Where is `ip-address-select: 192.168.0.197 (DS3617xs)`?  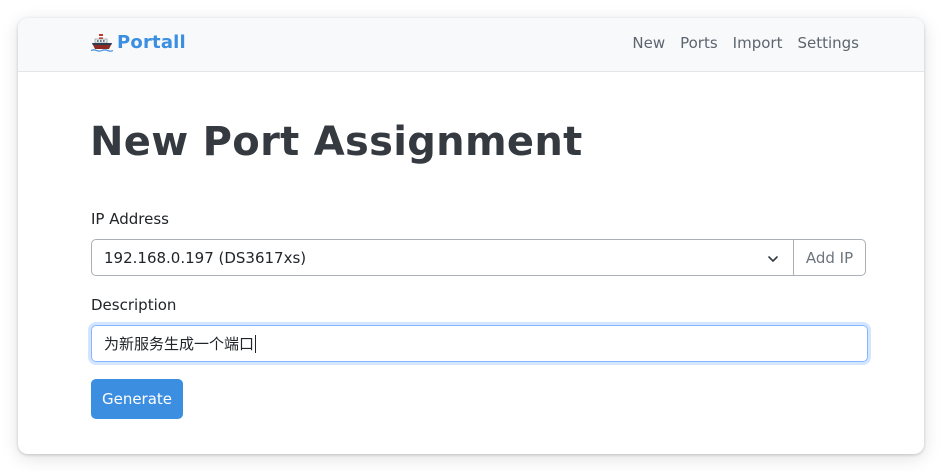
ip-address-select: 192.168.0.197 (DS3617xs) is located at coordinates (442, 257).